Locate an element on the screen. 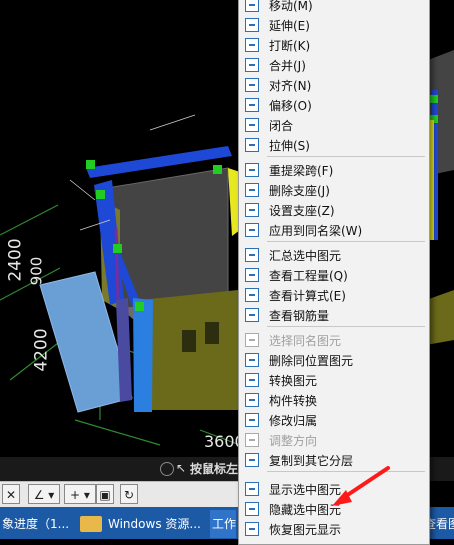 Image resolution: width=454 pixels, height=545 pixels. red-arrow-annotation is located at coordinates (361, 486).